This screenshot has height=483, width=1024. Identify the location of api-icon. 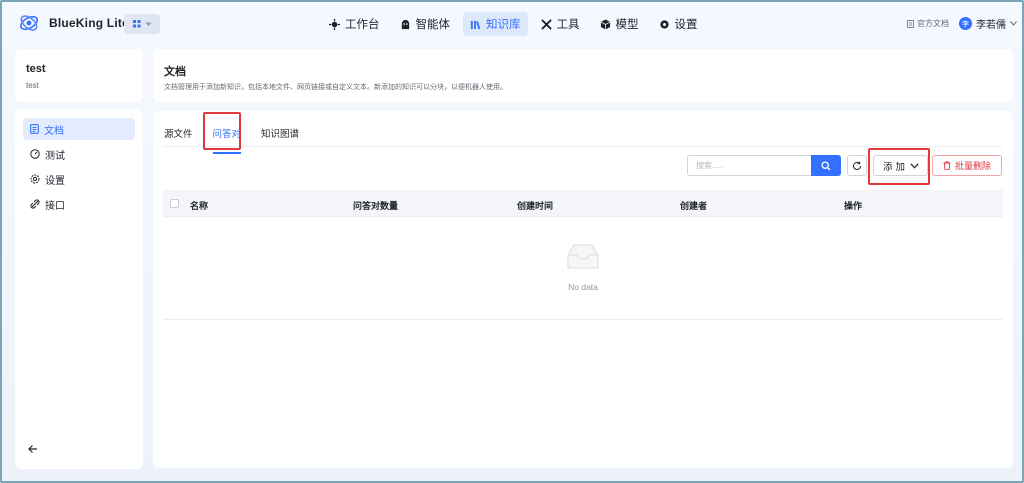
(35, 204).